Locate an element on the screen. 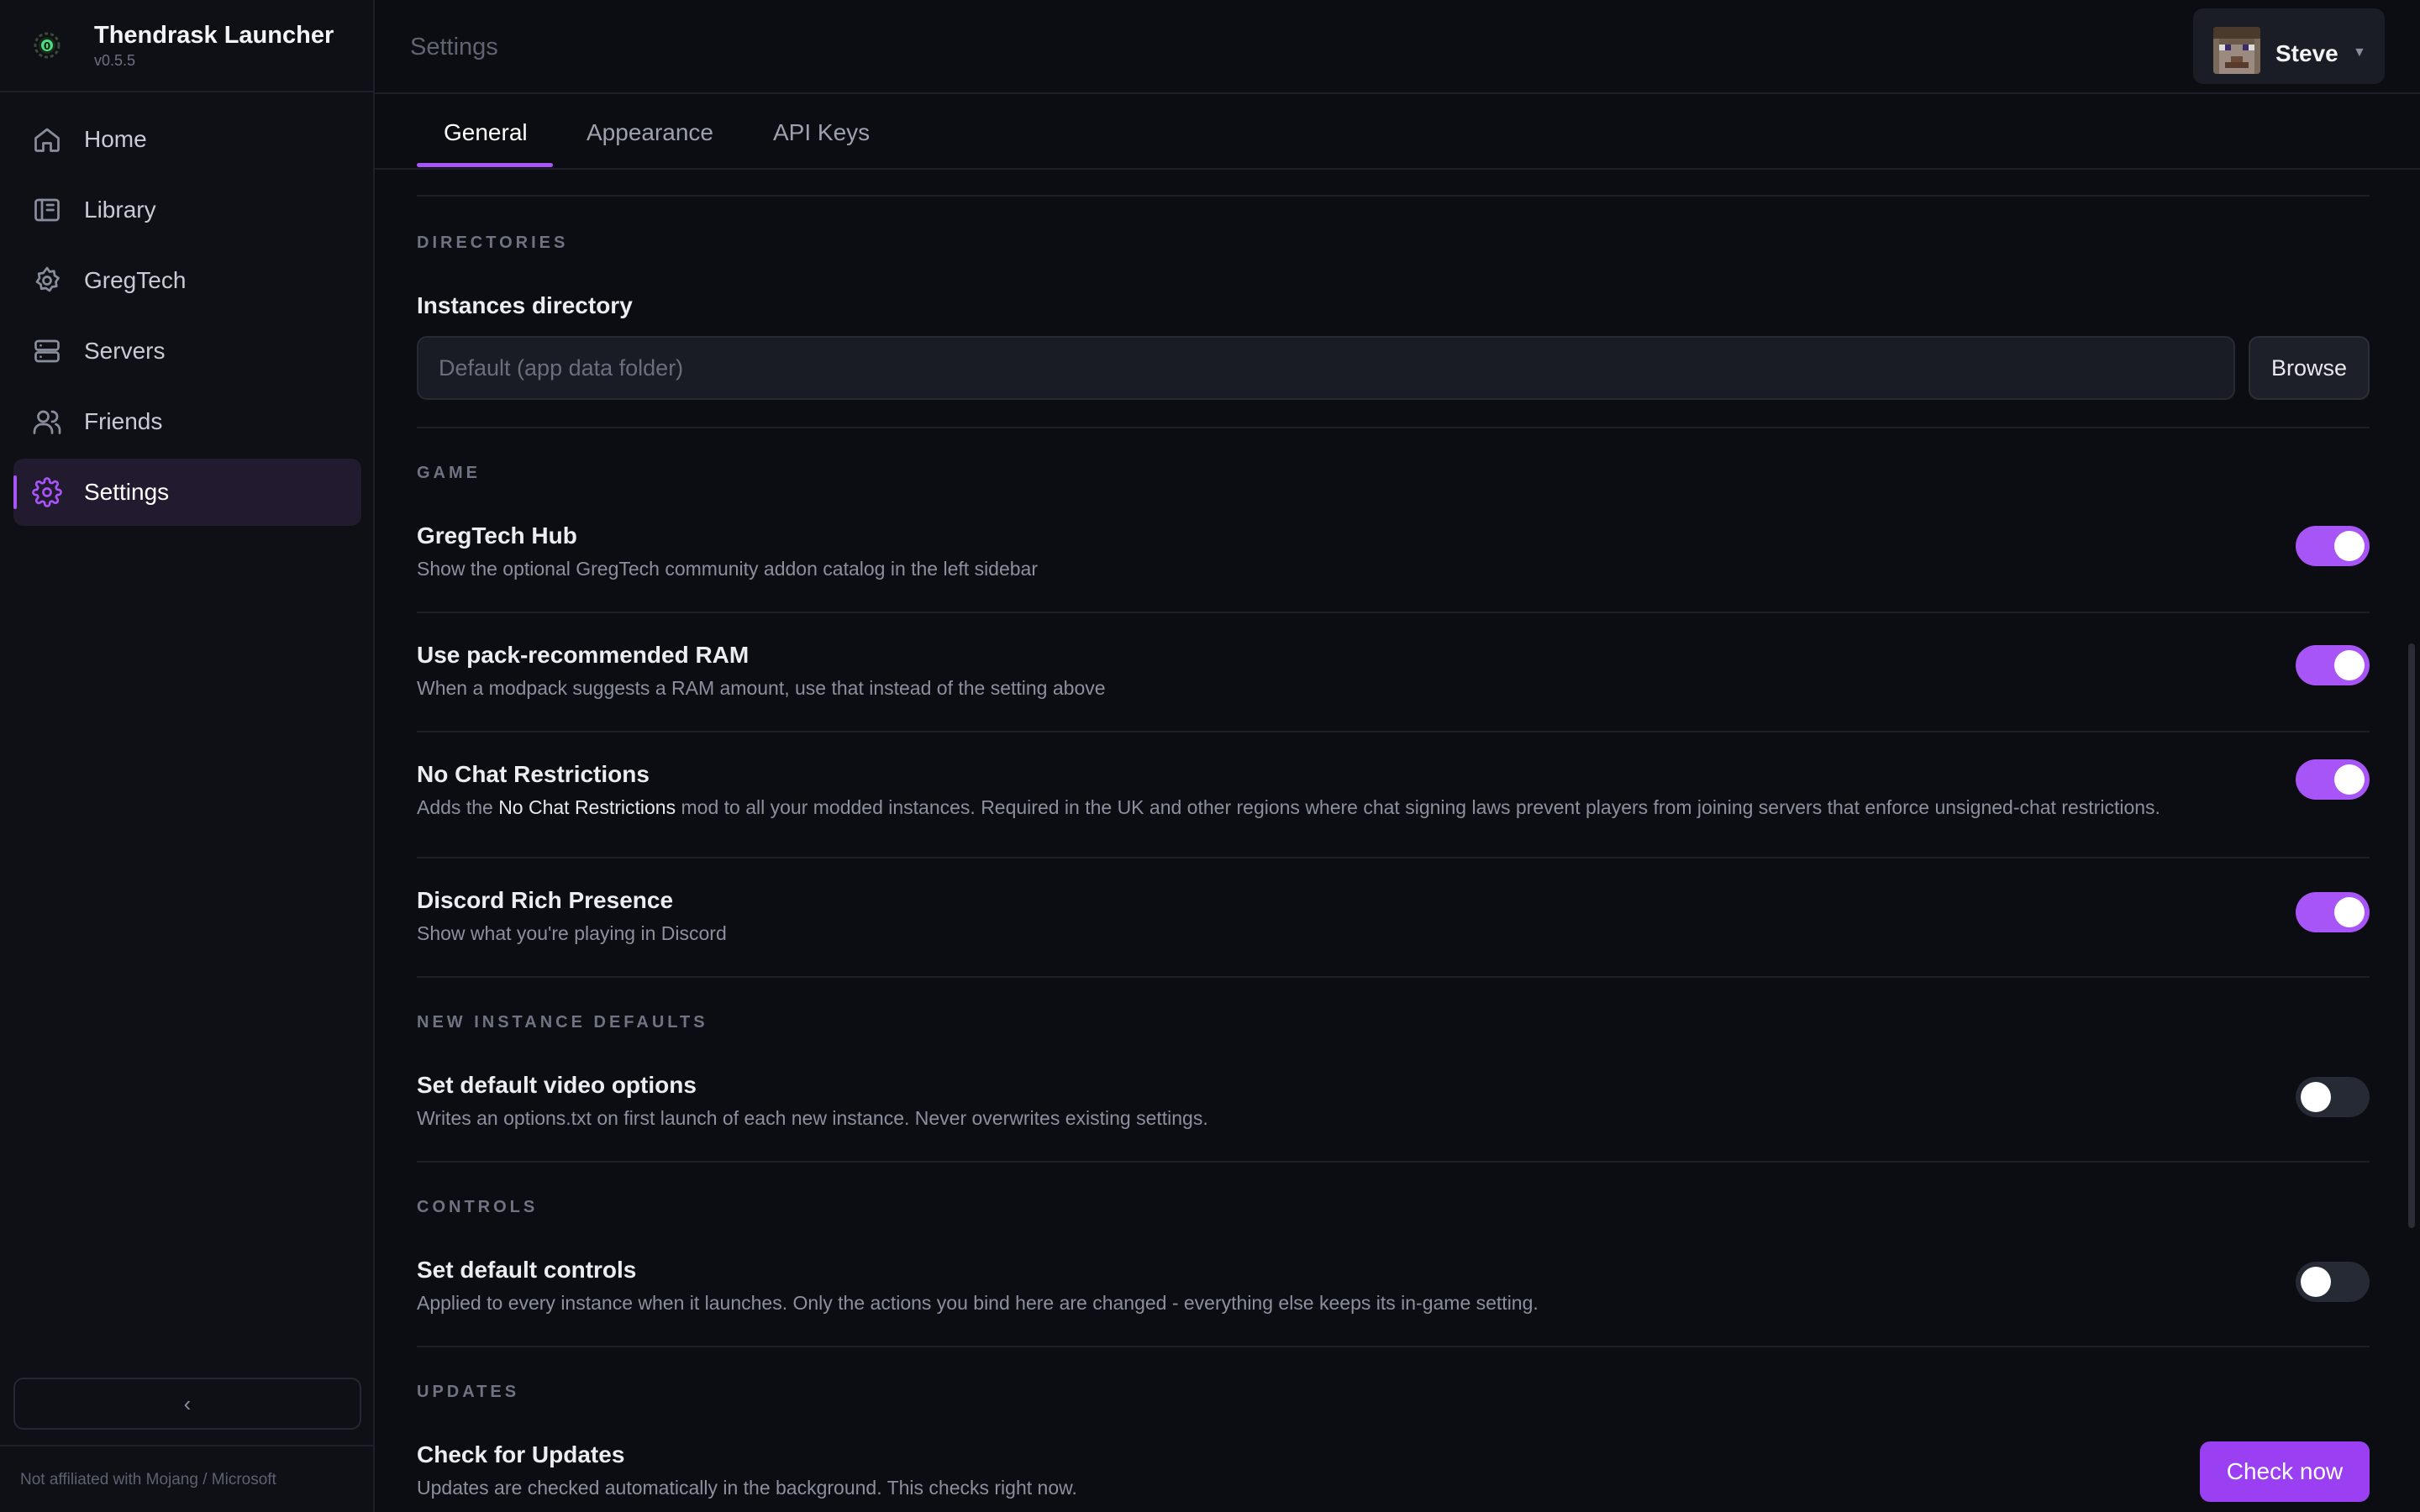 The image size is (2420, 1512). top-bar: Settings Steve ▼ is located at coordinates (1397, 47).